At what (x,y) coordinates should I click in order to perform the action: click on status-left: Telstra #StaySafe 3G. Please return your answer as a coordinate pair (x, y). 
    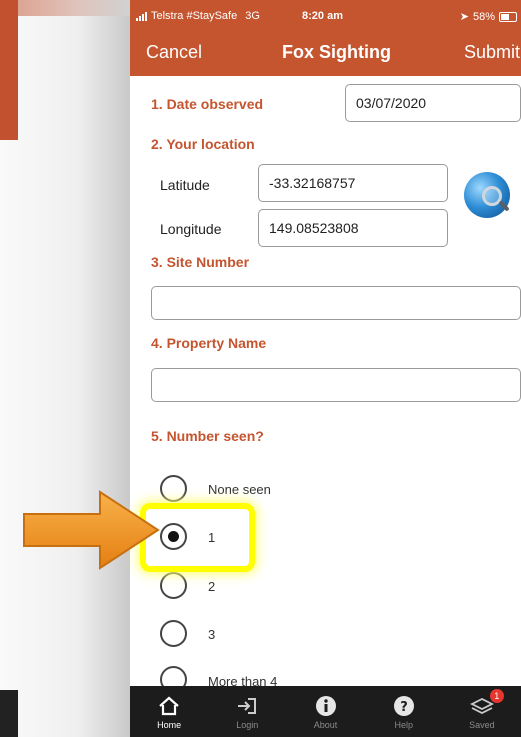
    Looking at the image, I should click on (198, 16).